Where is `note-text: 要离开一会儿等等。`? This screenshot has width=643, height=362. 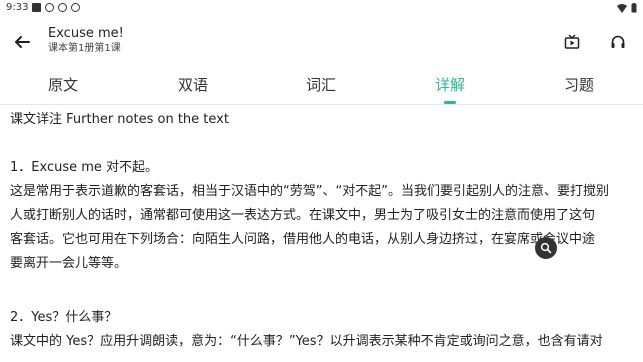
note-text: 要离开一会儿等等。 is located at coordinates (69, 263).